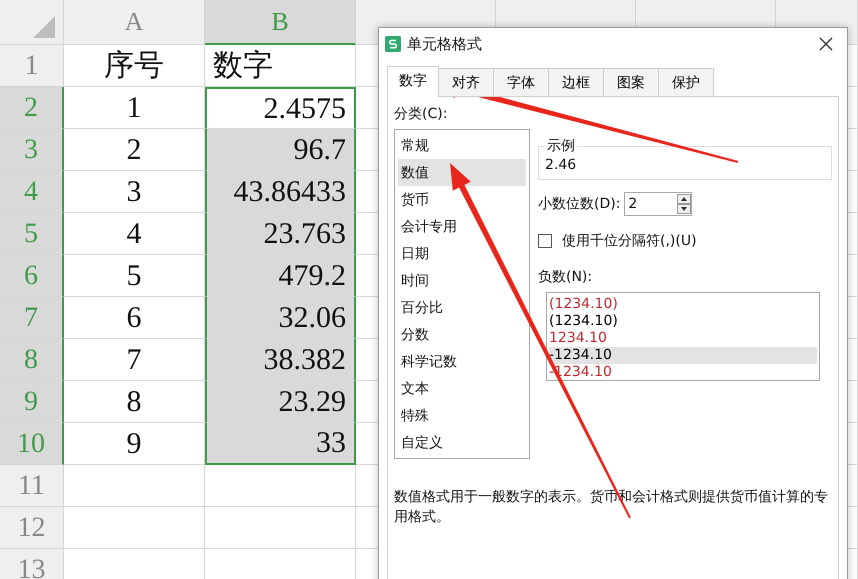  What do you see at coordinates (462, 172) in the screenshot?
I see `category-item: 数值` at bounding box center [462, 172].